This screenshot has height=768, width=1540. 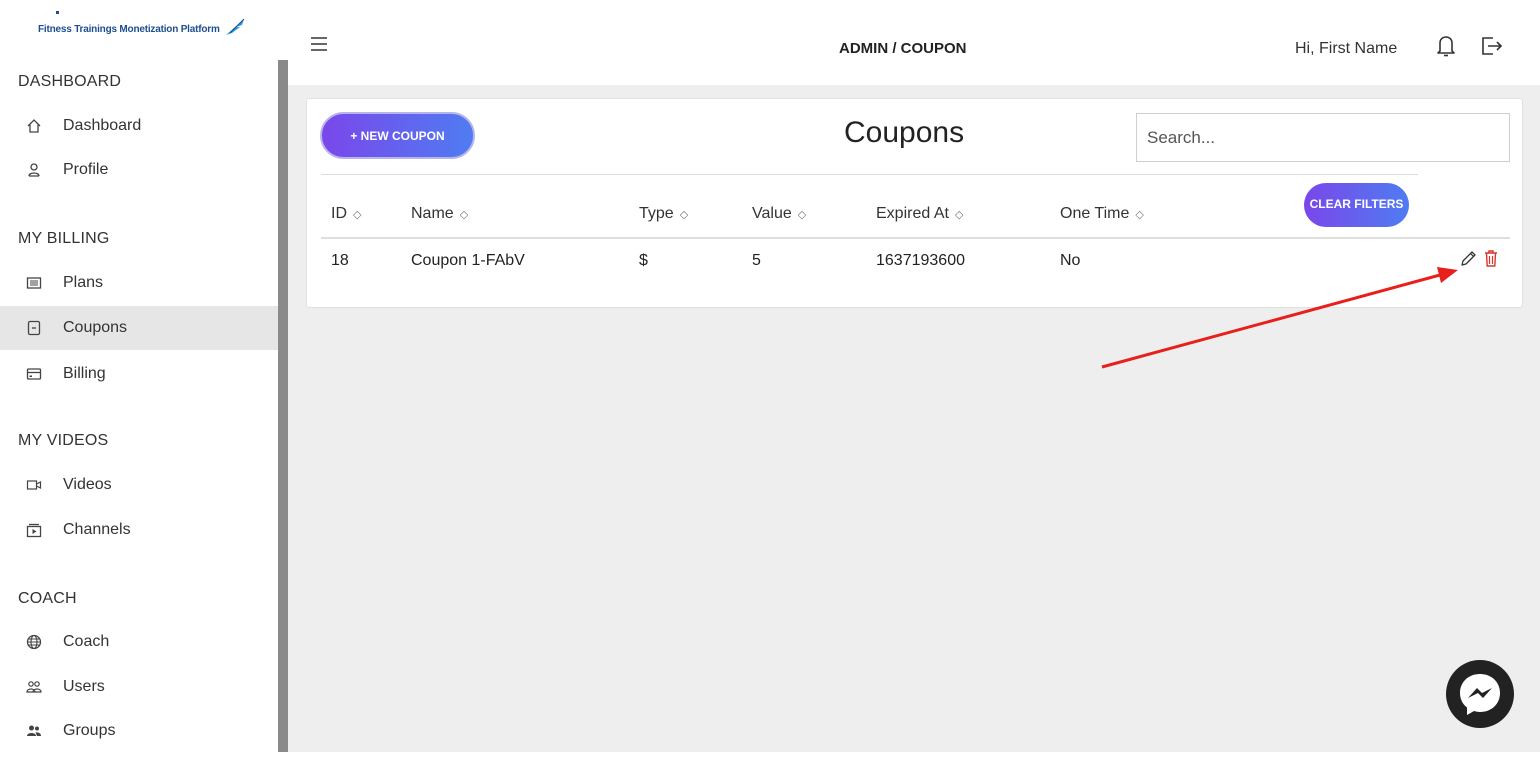 I want to click on section-title-dashboard: DASHBOARD, so click(x=70, y=81).